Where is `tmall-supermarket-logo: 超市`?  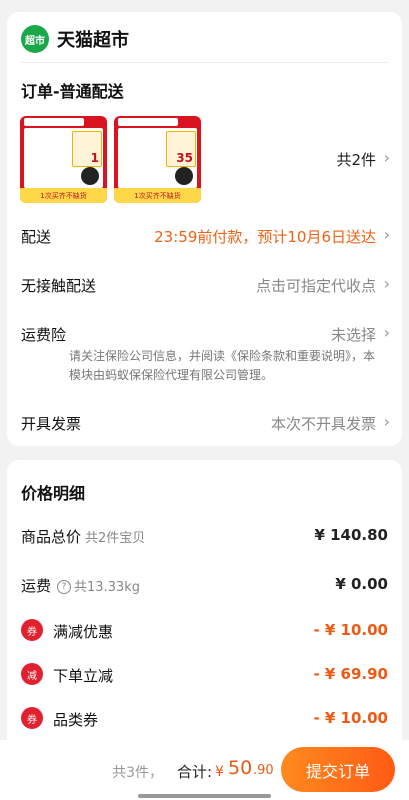
tmall-supermarket-logo: 超市 is located at coordinates (35, 39).